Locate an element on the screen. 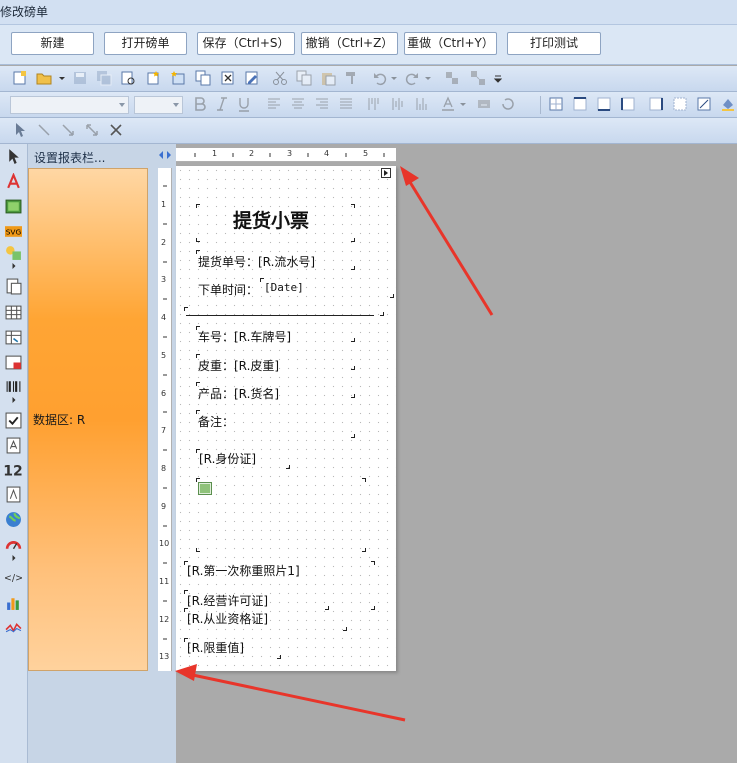 The height and width of the screenshot is (763, 737). id-card-field: [R.身份证] is located at coordinates (227, 458).